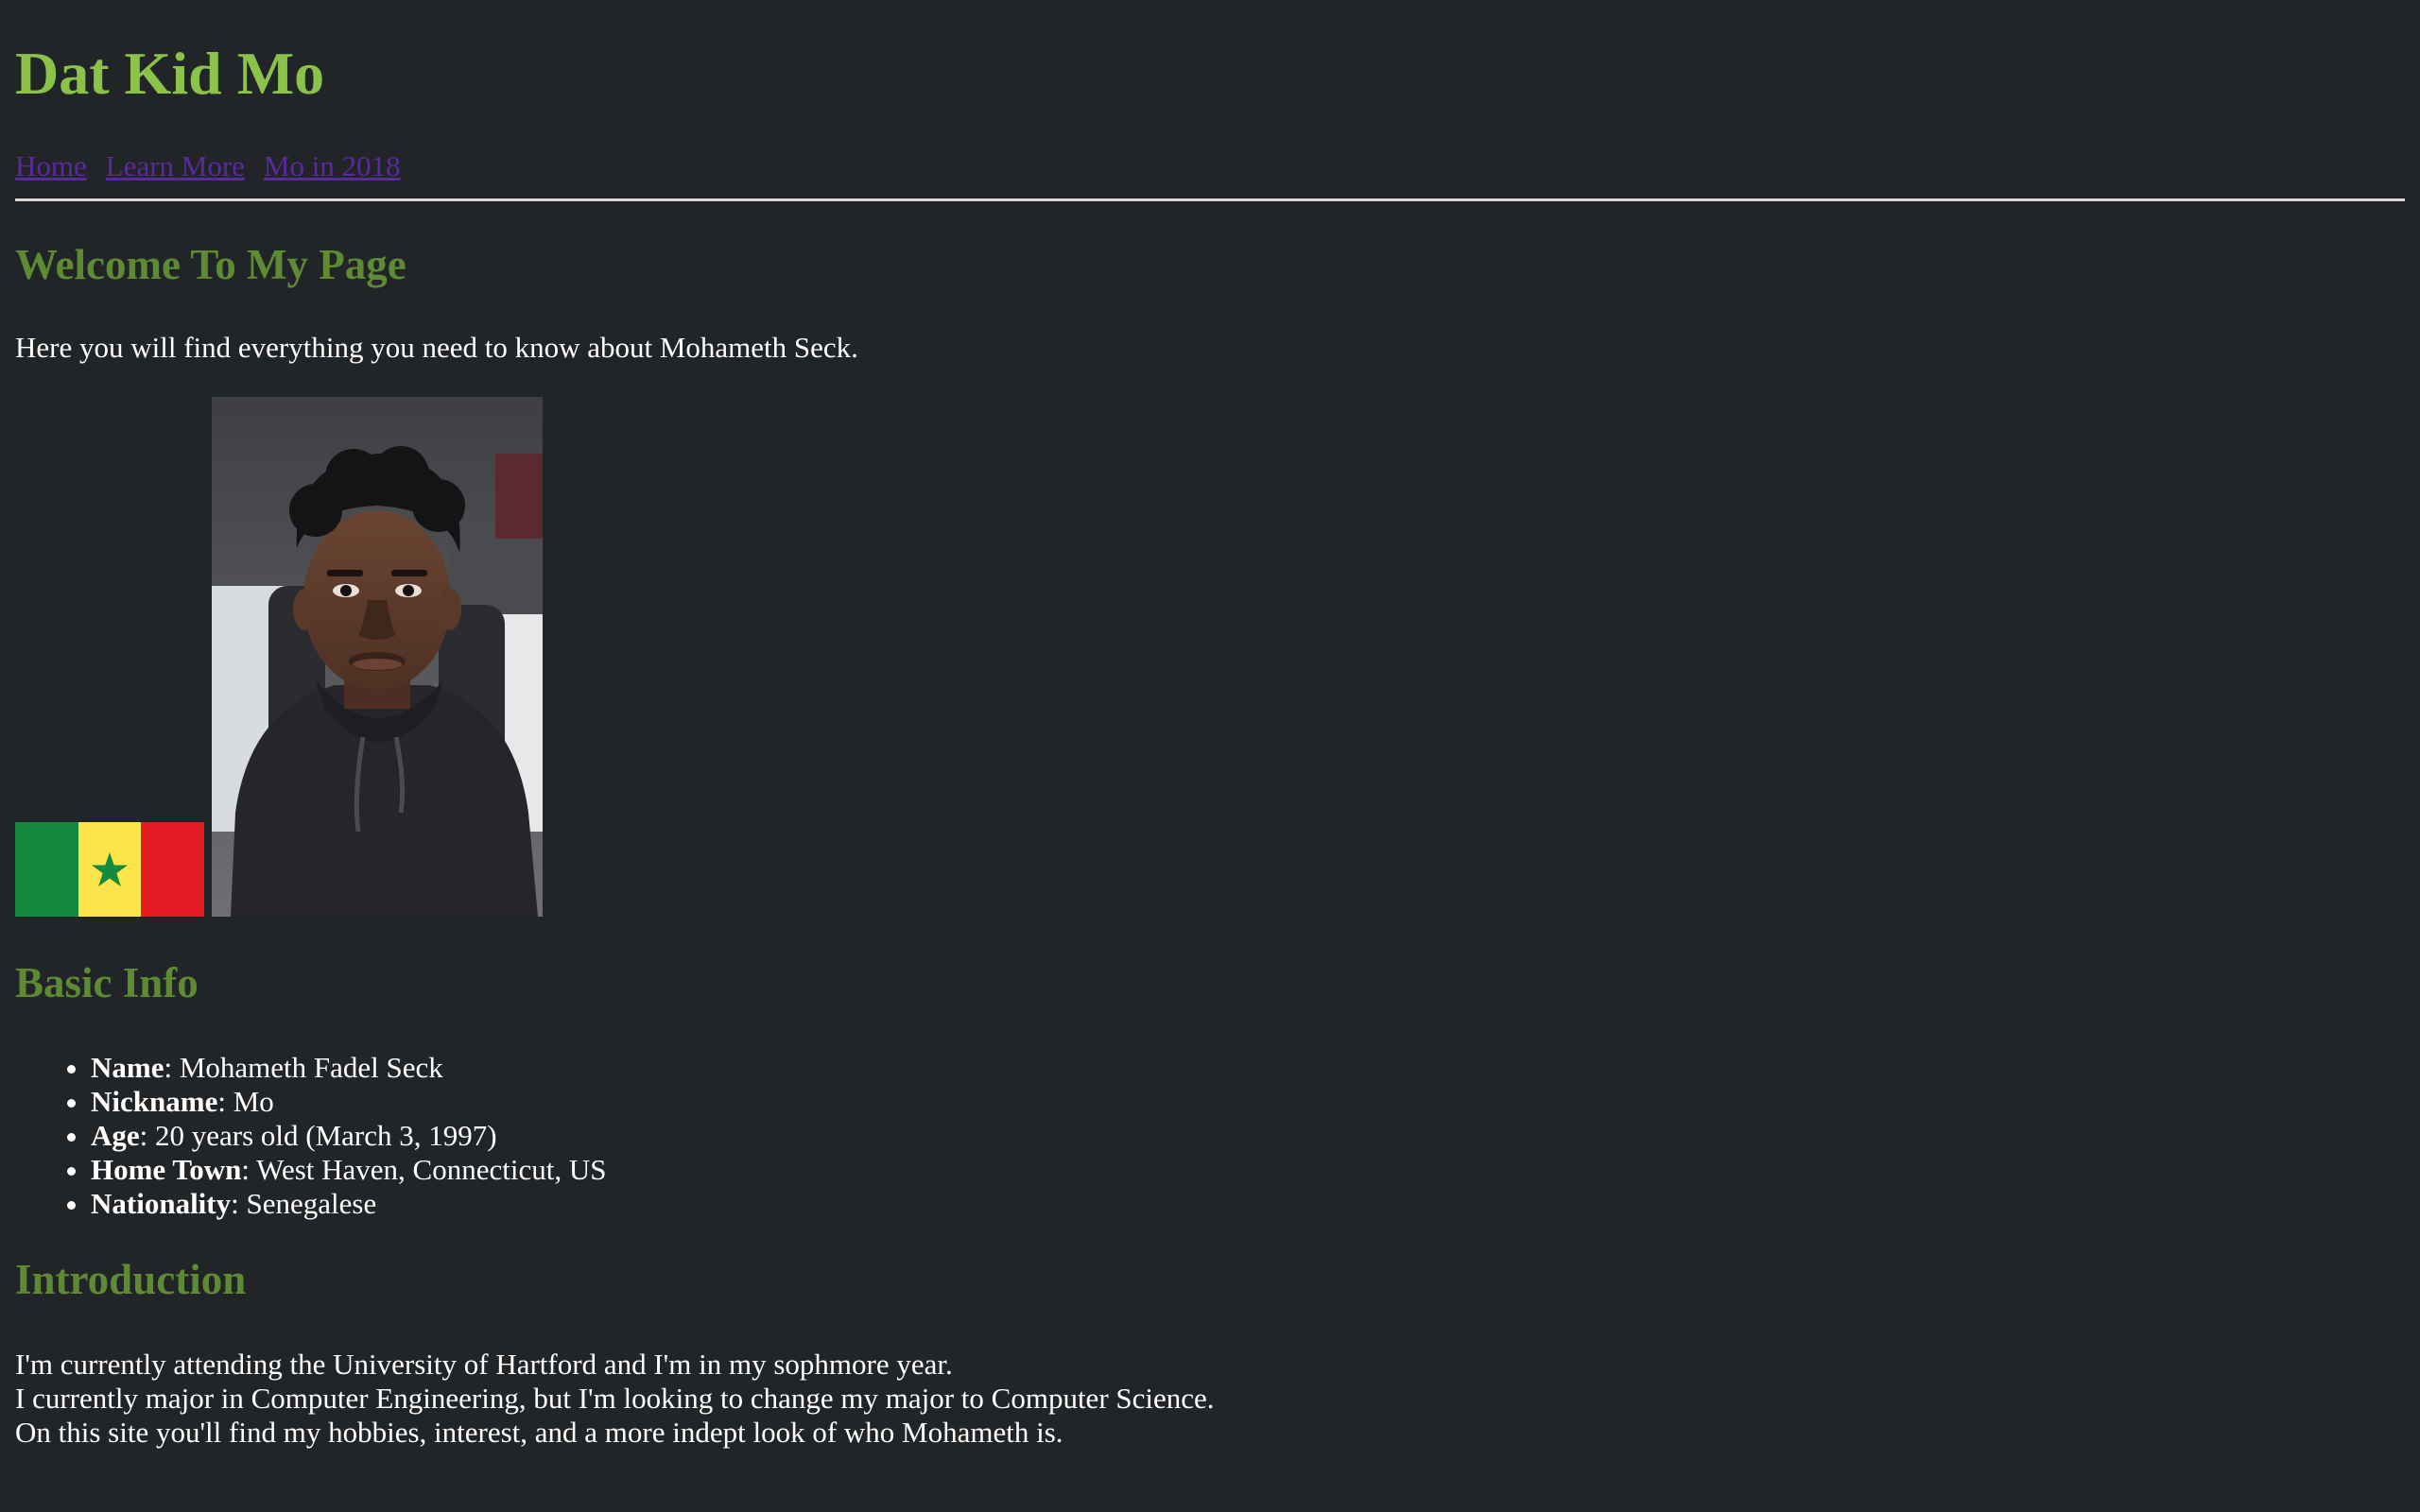  I want to click on header-divider, so click(1210, 199).